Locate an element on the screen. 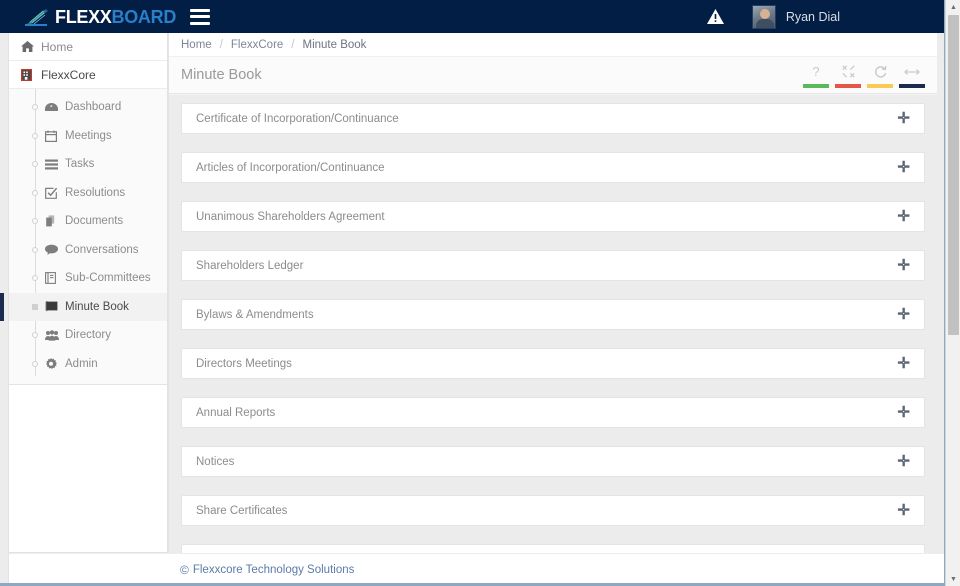  sidebar-item-label: Minute Book is located at coordinates (97, 306).